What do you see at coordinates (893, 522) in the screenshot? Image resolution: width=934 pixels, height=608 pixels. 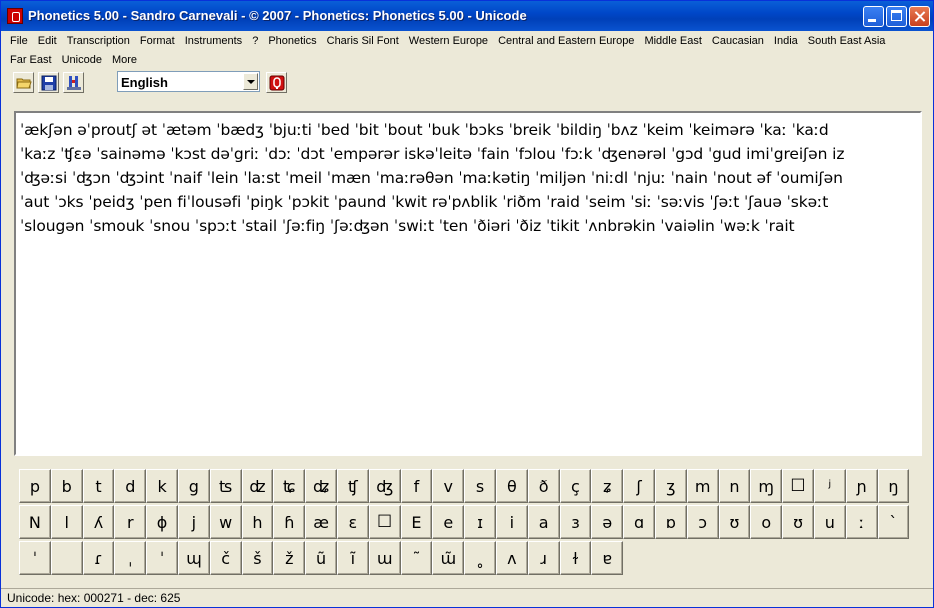 I see `key-button: ˋ` at bounding box center [893, 522].